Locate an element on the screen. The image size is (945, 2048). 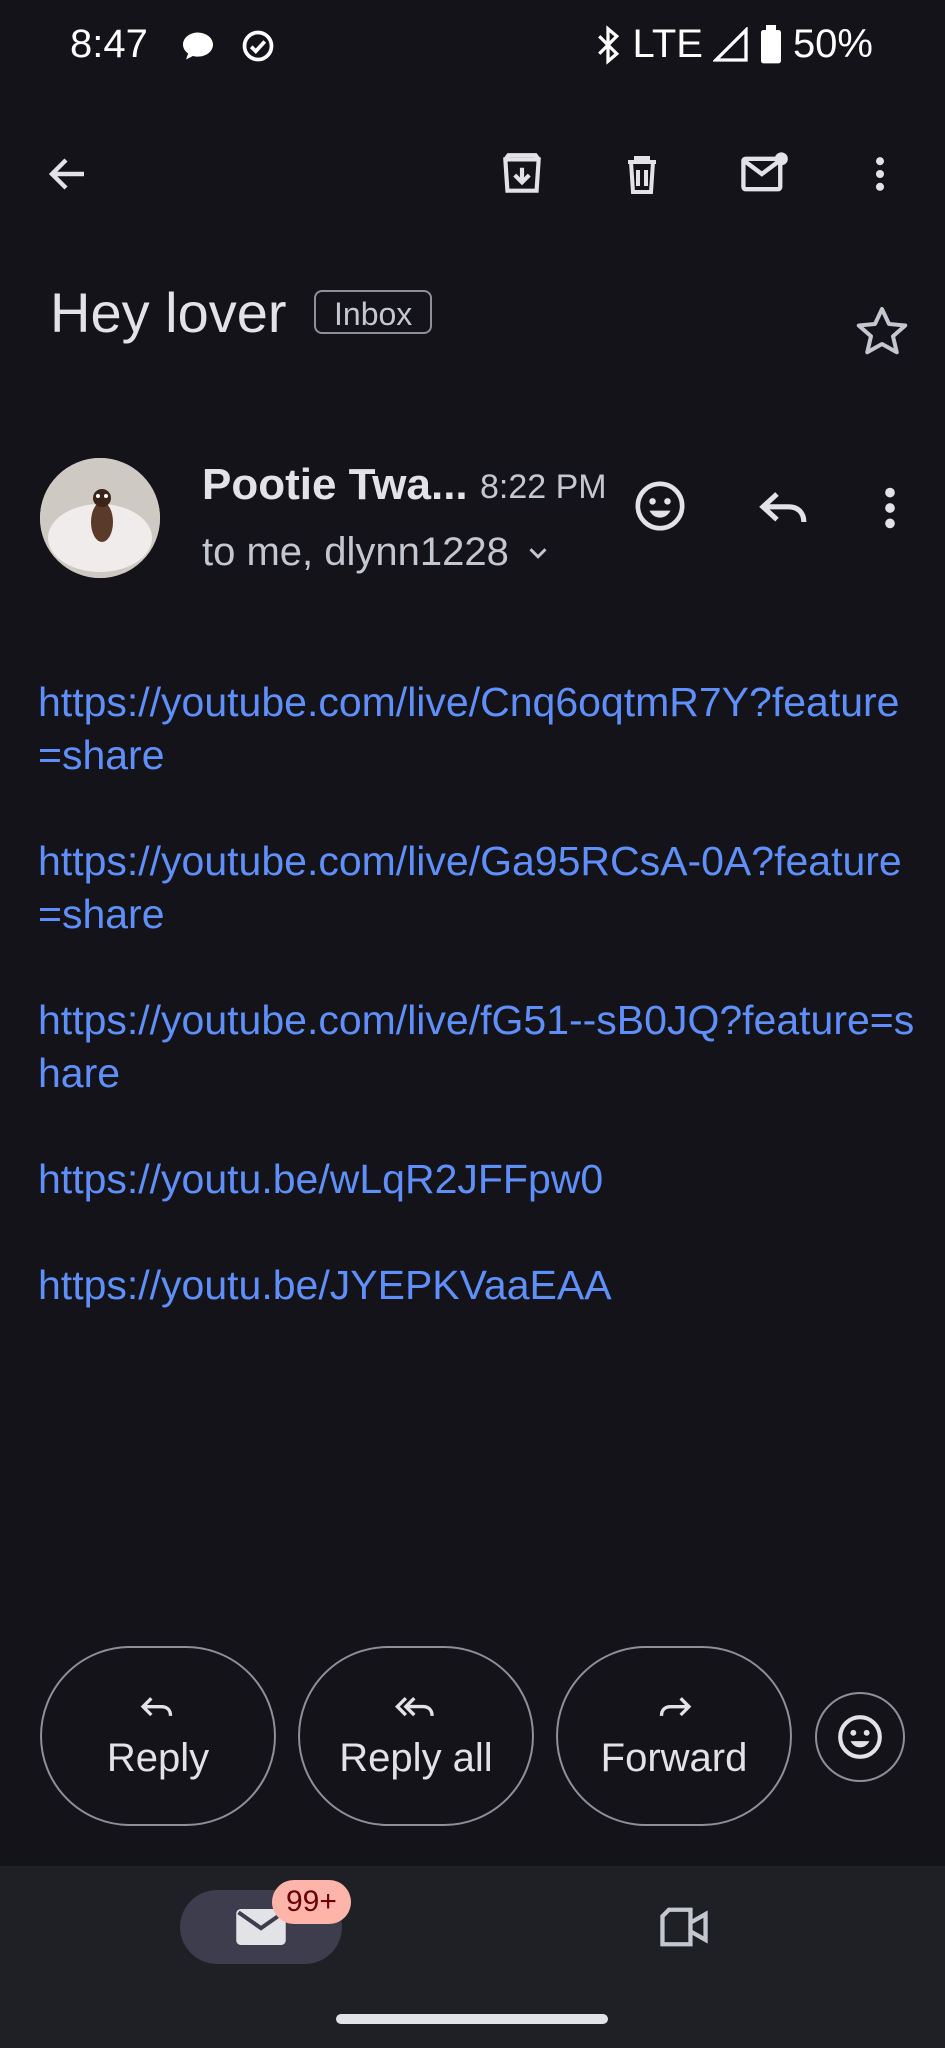
forward-button: Forward is located at coordinates (674, 1736).